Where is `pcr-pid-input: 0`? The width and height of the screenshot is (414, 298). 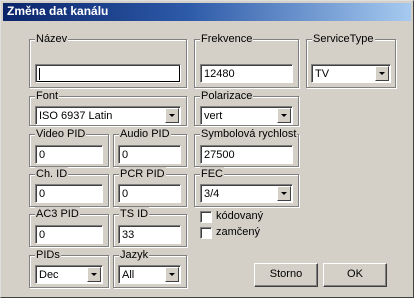 pcr-pid-input: 0 is located at coordinates (149, 193).